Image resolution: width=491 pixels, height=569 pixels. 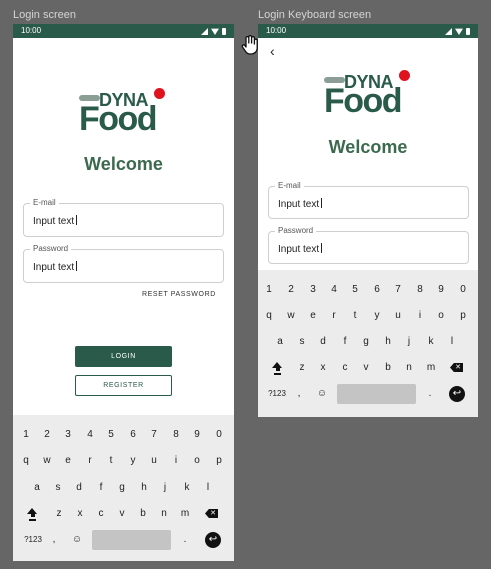 I want to click on battery-icon, so click(x=224, y=31).